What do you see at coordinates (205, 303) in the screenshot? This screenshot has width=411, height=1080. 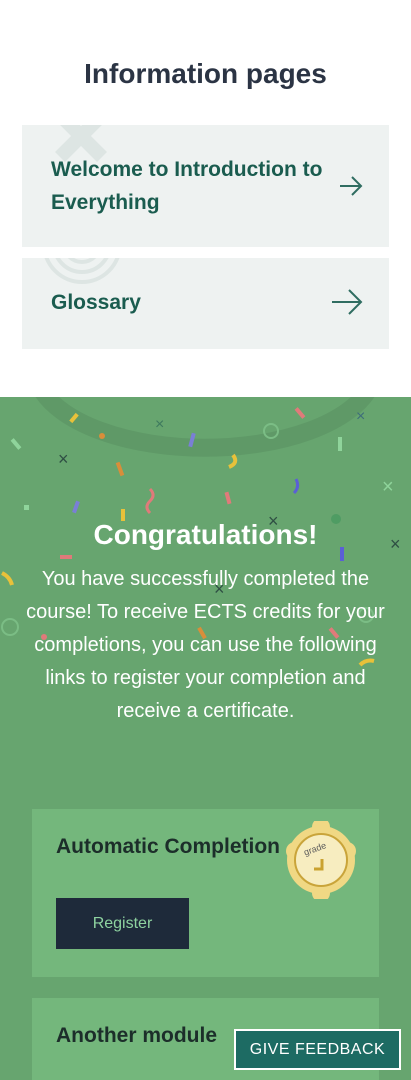 I see `info-page-link-glossary: Glossary` at bounding box center [205, 303].